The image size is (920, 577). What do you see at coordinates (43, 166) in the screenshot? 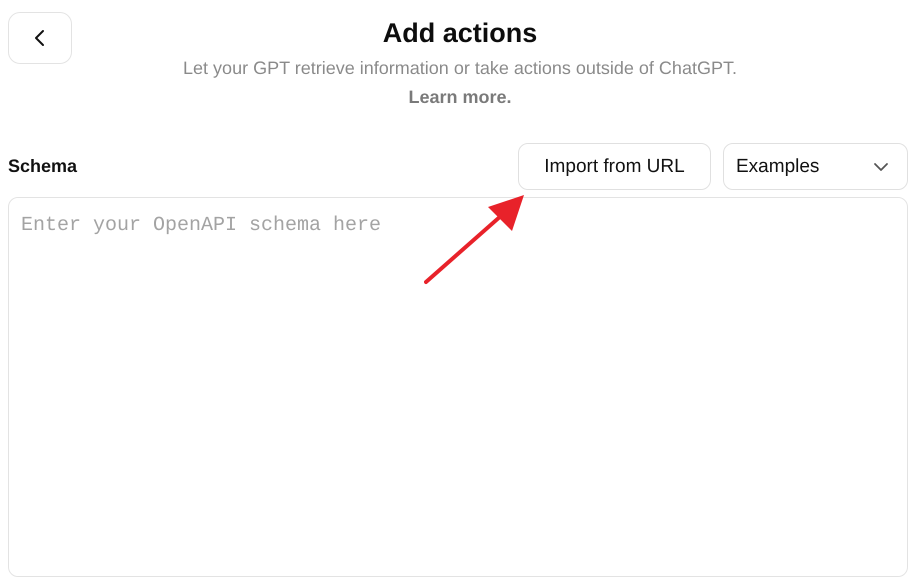
I see `schema-label: Schema` at bounding box center [43, 166].